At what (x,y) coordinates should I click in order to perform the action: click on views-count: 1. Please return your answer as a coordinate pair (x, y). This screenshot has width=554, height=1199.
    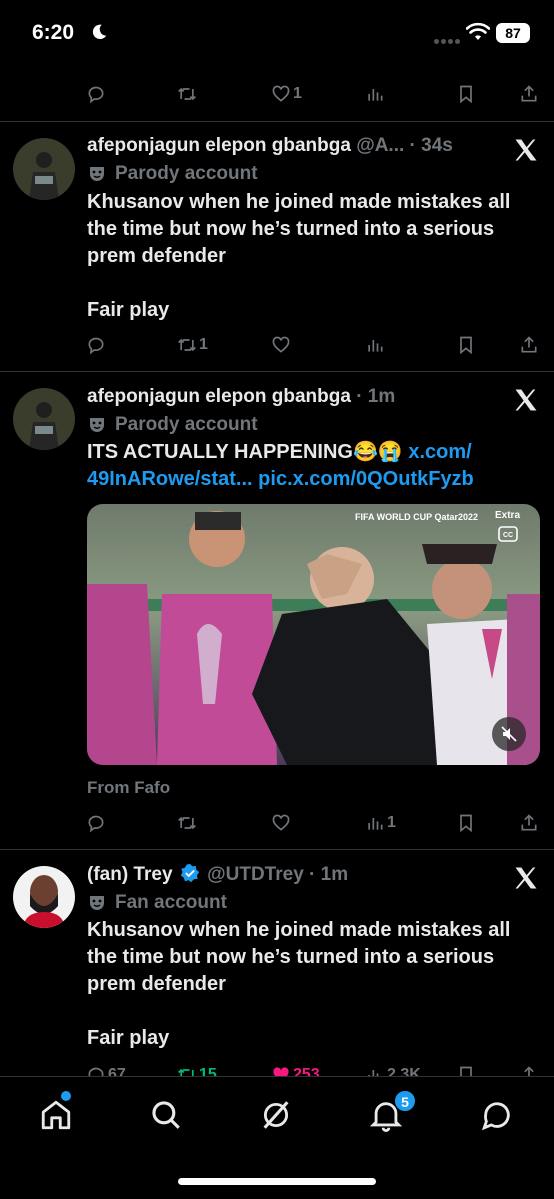
    Looking at the image, I should click on (391, 822).